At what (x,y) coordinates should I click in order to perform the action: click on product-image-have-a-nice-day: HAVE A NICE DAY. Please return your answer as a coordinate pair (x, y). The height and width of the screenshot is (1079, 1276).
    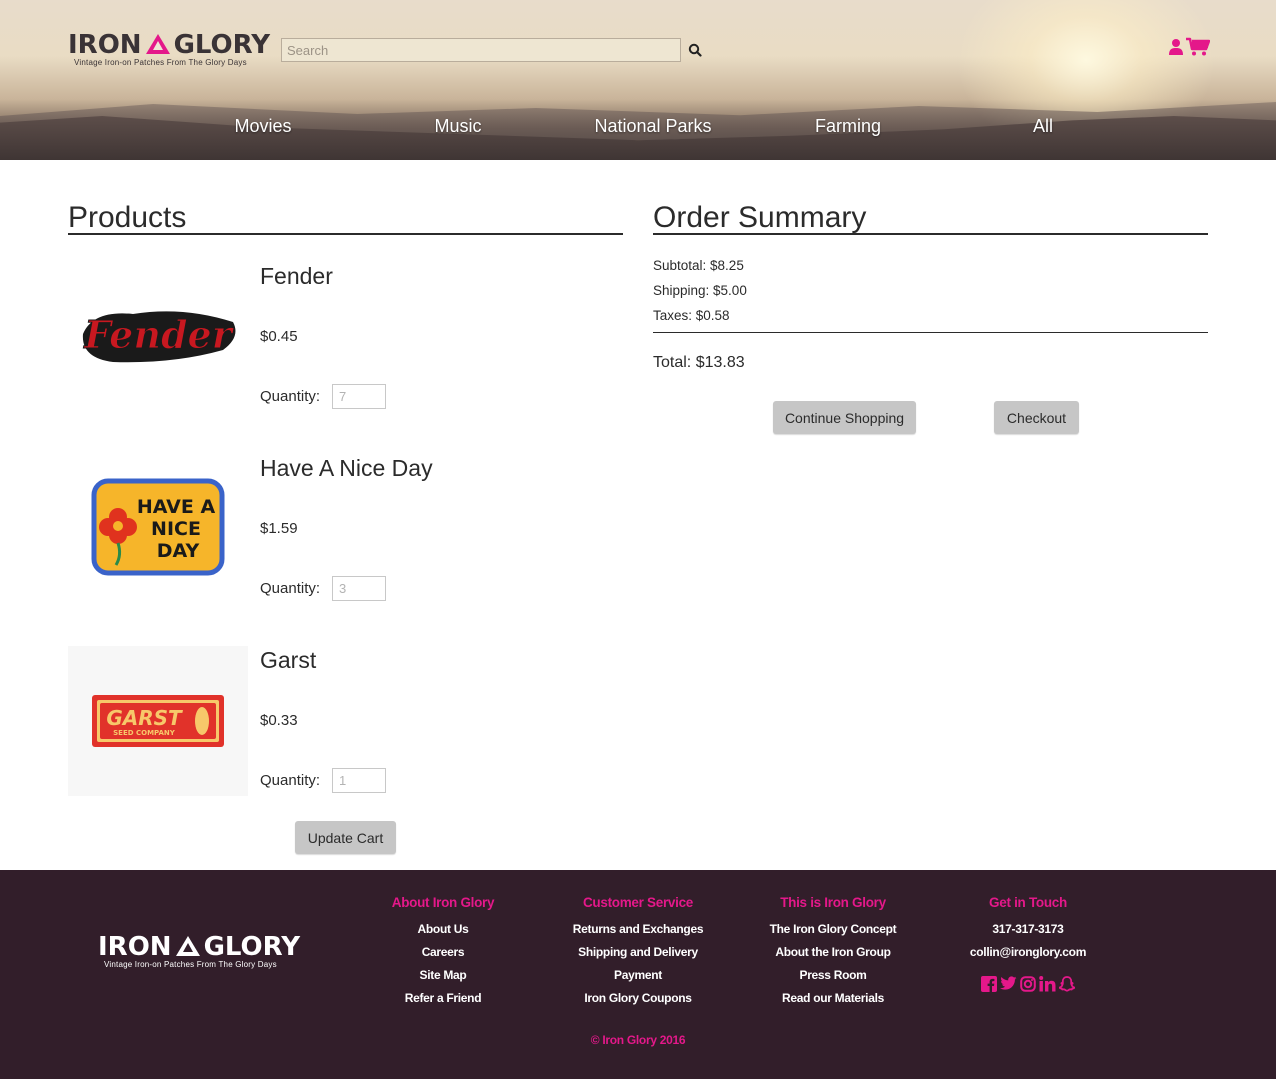
    Looking at the image, I should click on (158, 527).